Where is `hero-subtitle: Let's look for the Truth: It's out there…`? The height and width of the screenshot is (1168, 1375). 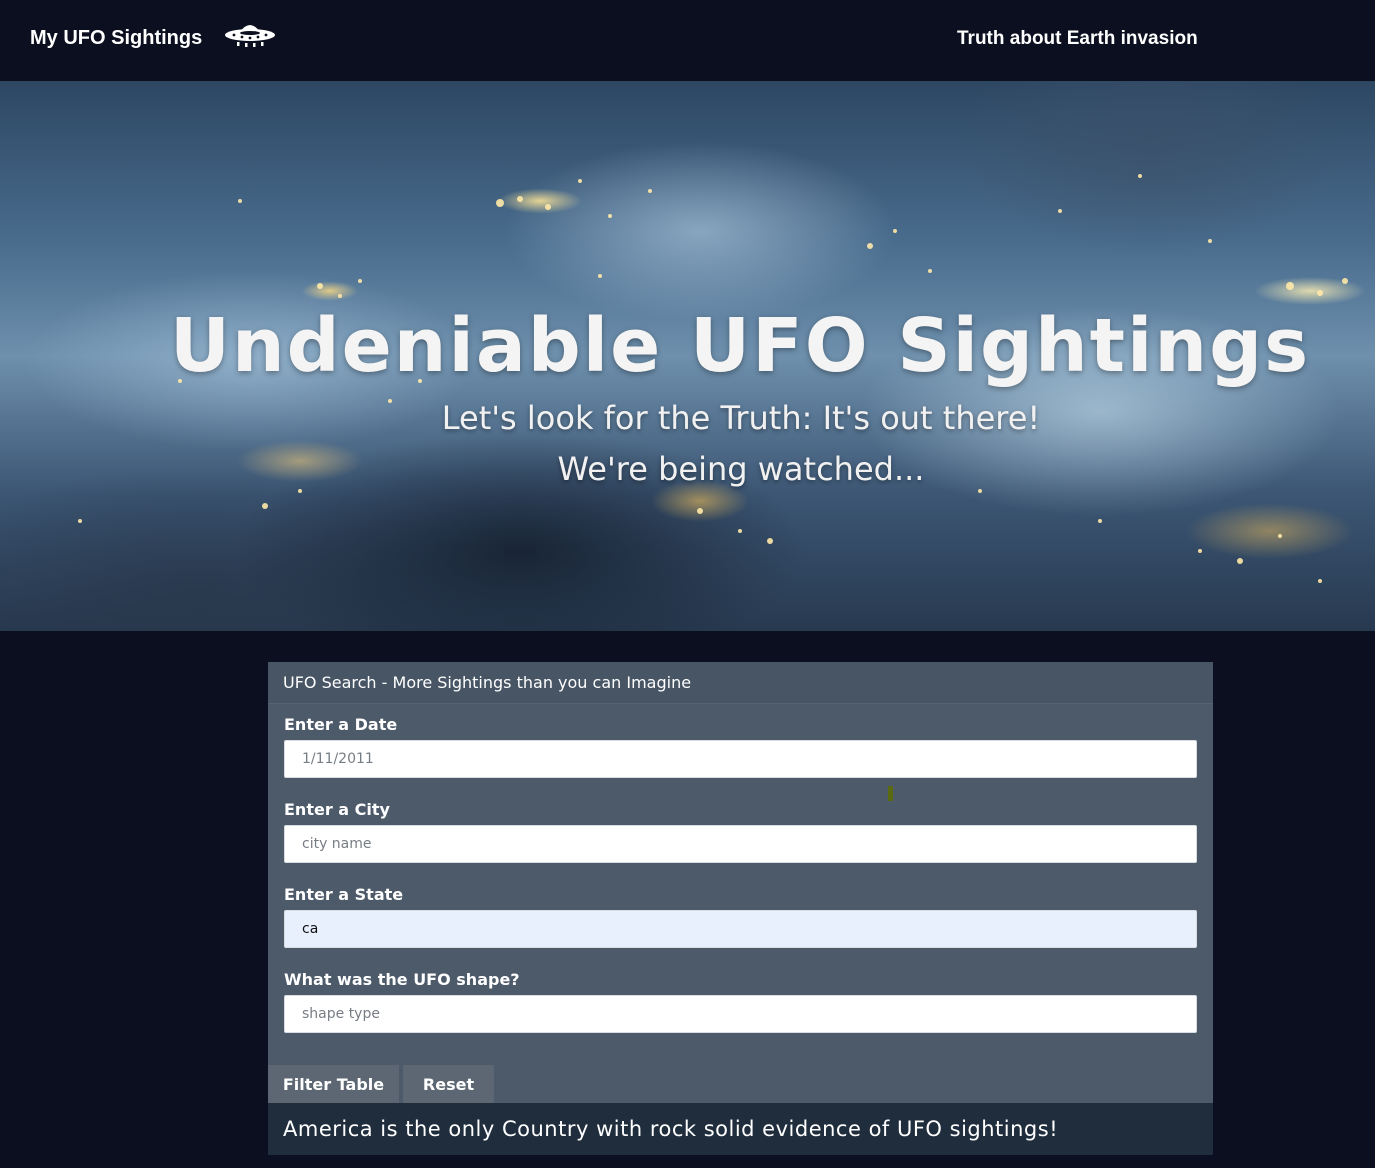 hero-subtitle: Let's look for the Truth: It's out there… is located at coordinates (741, 418).